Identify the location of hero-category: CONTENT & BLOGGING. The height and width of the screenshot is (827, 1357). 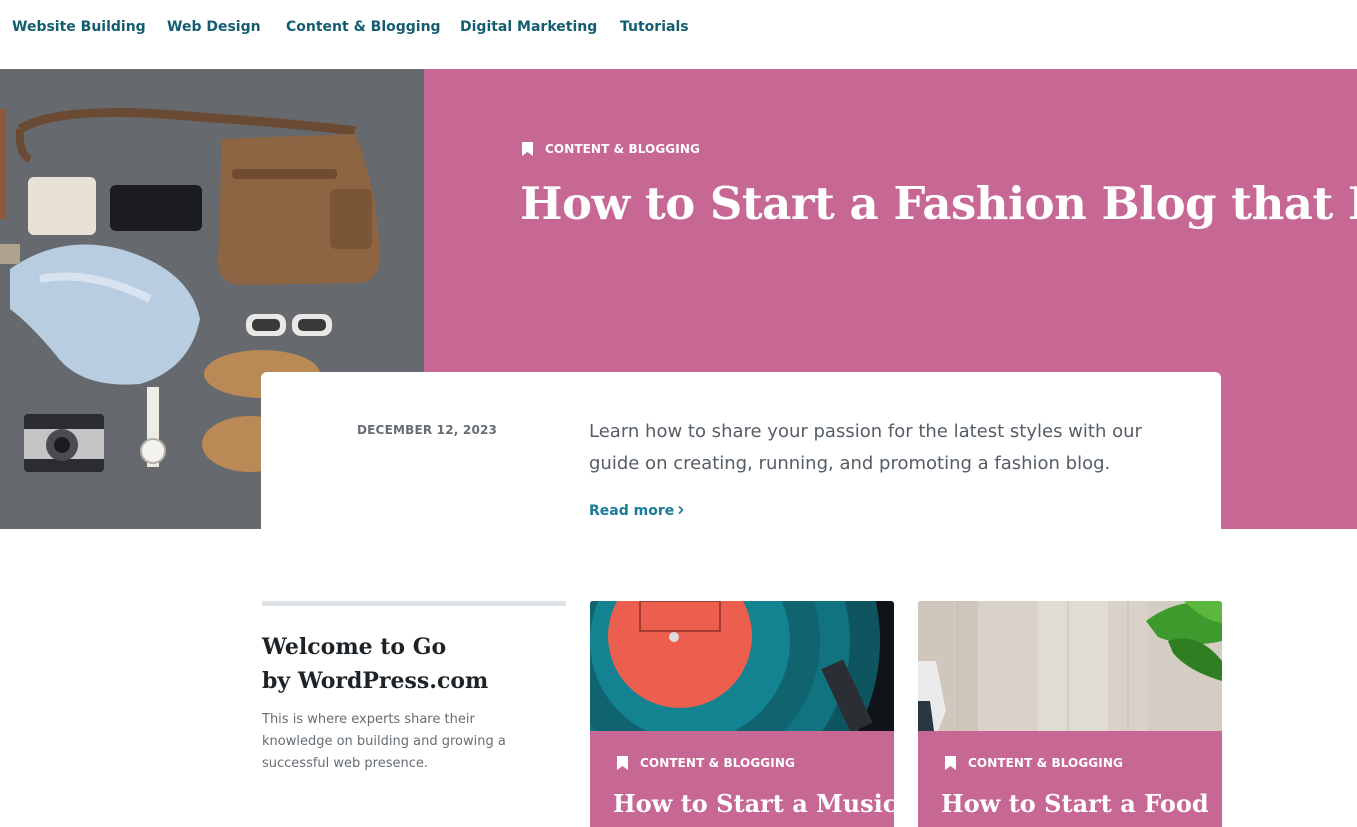
(611, 149).